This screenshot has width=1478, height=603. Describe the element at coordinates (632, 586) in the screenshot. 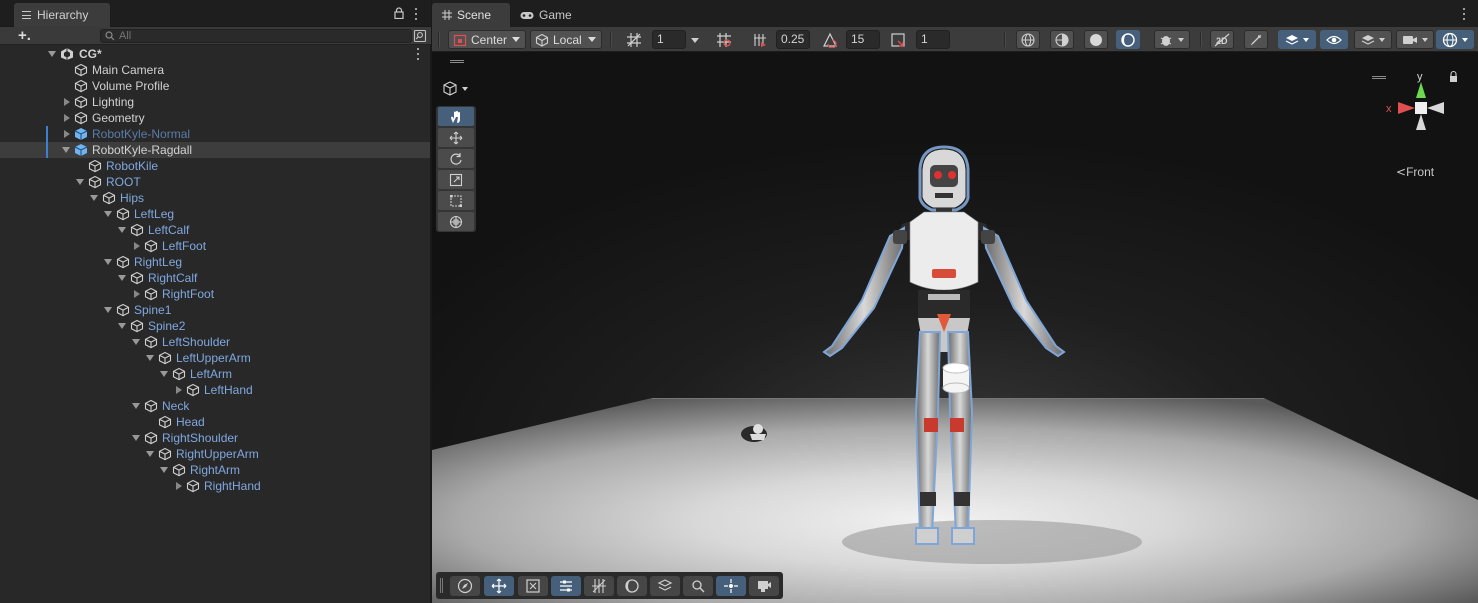

I see `lighting-overlay-icon` at that location.